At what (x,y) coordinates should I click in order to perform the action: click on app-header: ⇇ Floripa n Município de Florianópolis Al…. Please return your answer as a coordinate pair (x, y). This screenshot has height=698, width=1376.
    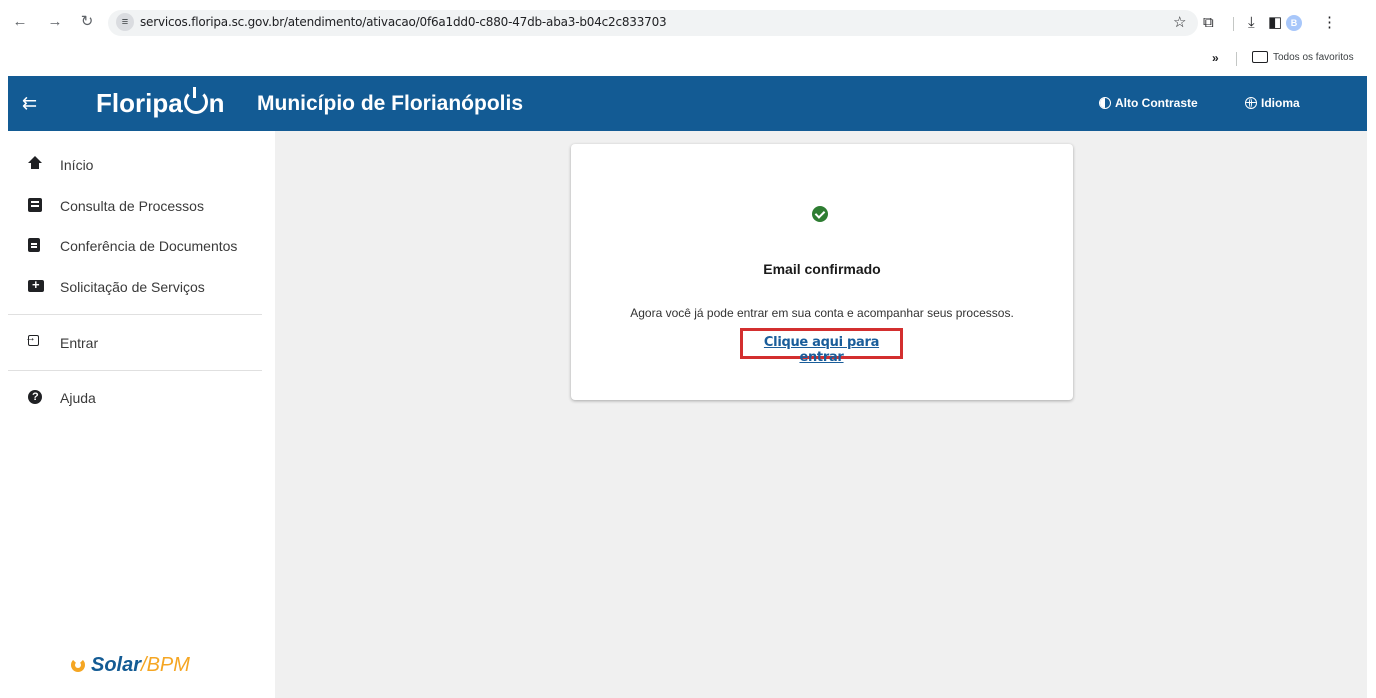
    Looking at the image, I should click on (687, 103).